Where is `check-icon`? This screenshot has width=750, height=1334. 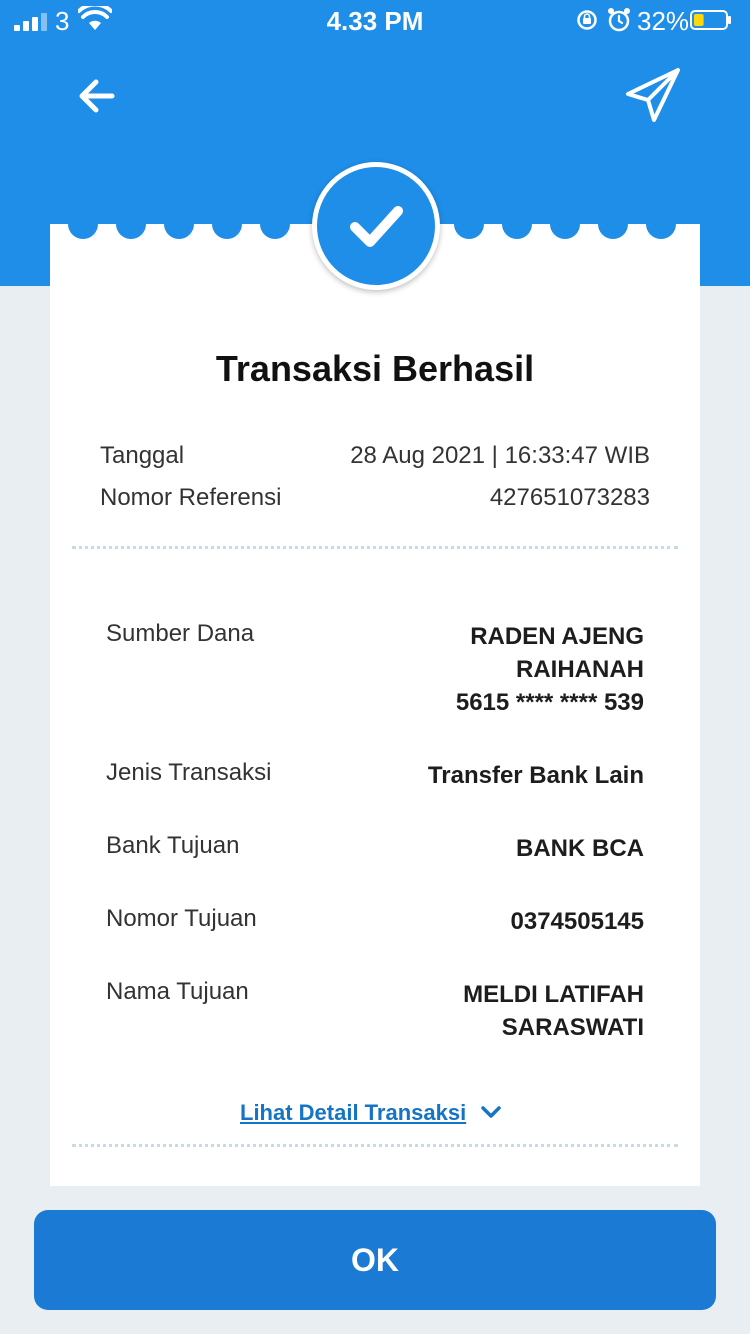
check-icon is located at coordinates (376, 226).